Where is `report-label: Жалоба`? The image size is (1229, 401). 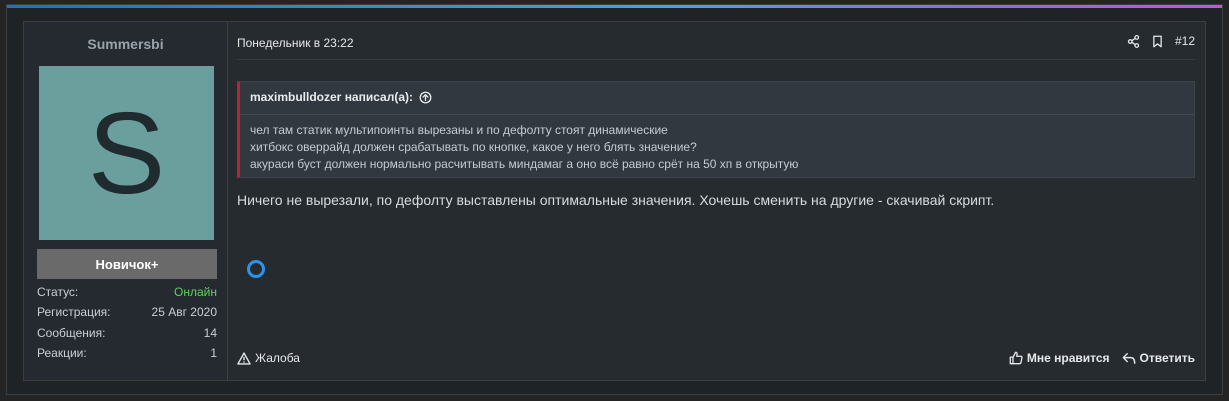
report-label: Жалоба is located at coordinates (277, 358).